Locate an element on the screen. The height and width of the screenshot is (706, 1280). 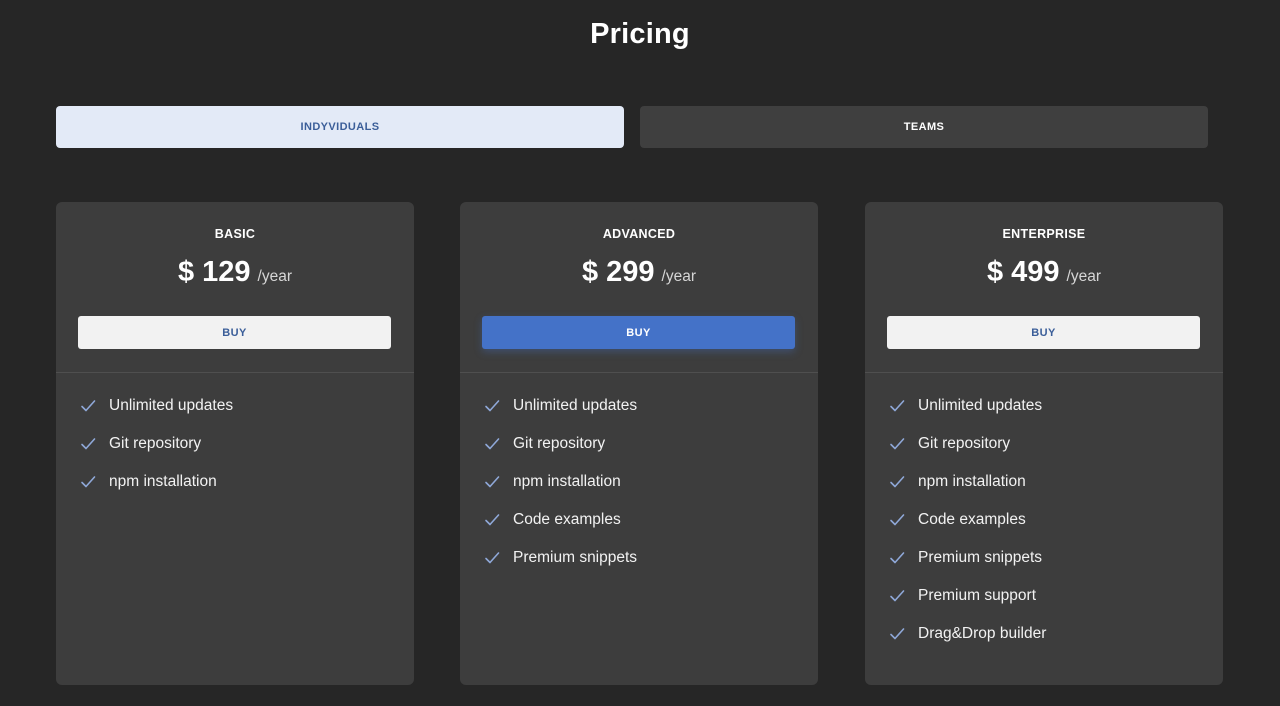
plan-price: $ 299 /year is located at coordinates (639, 272).